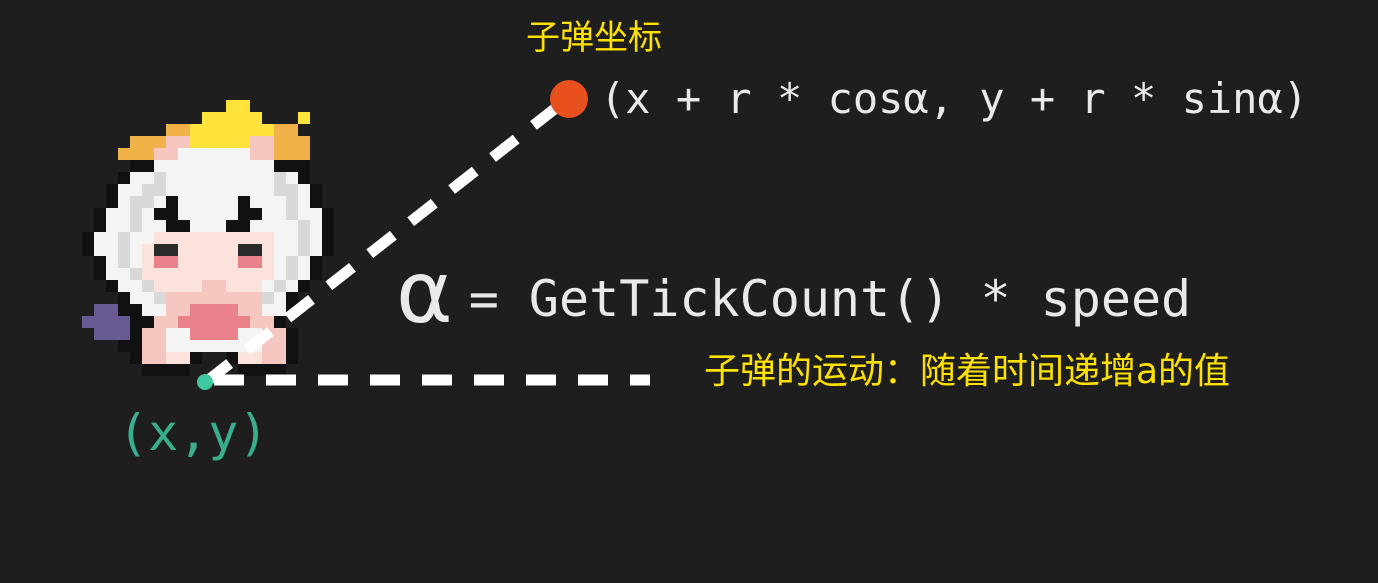 The image size is (1378, 583). What do you see at coordinates (205, 382) in the screenshot?
I see `origin-point` at bounding box center [205, 382].